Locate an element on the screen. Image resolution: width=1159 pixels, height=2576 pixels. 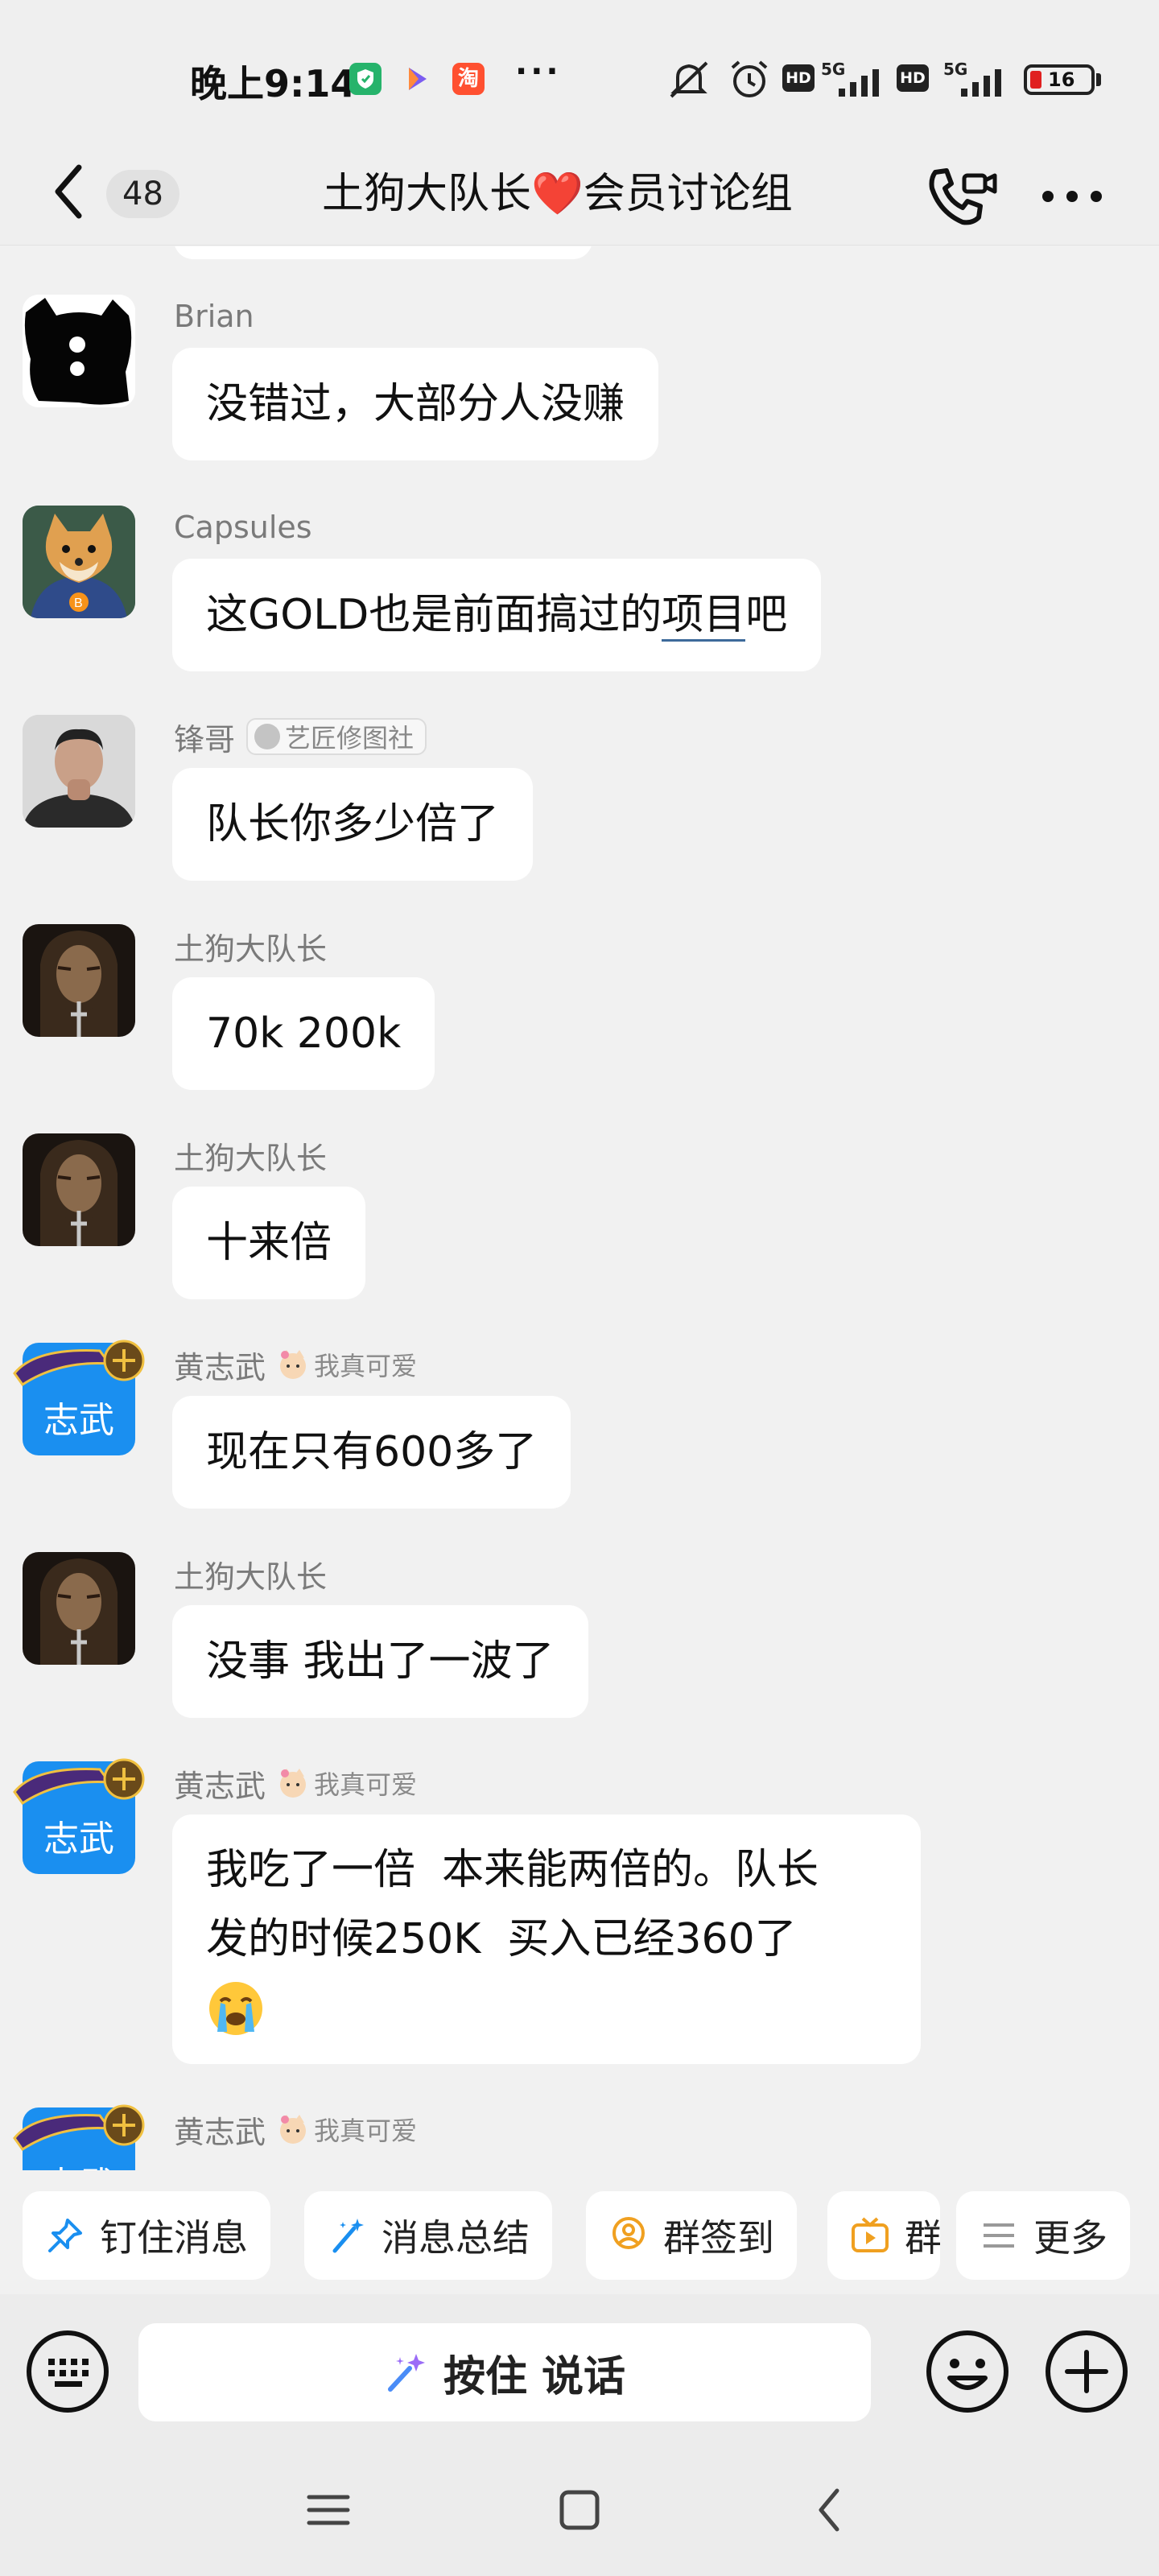
chip-label: 钉住消息 is located at coordinates (174, 2238).